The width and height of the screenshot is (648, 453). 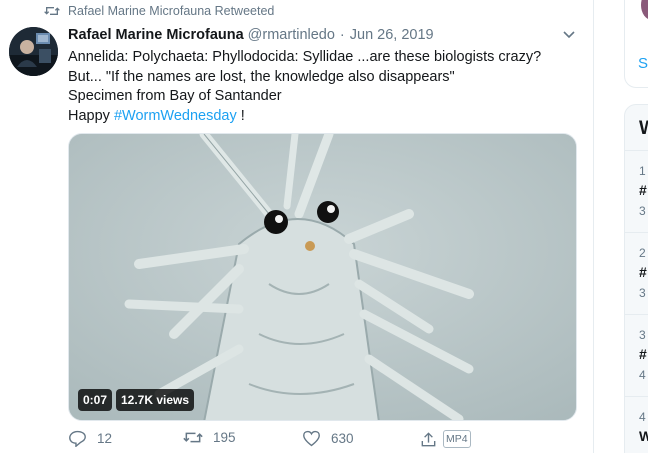 What do you see at coordinates (642, 253) in the screenshot?
I see `trend-rank: 2` at bounding box center [642, 253].